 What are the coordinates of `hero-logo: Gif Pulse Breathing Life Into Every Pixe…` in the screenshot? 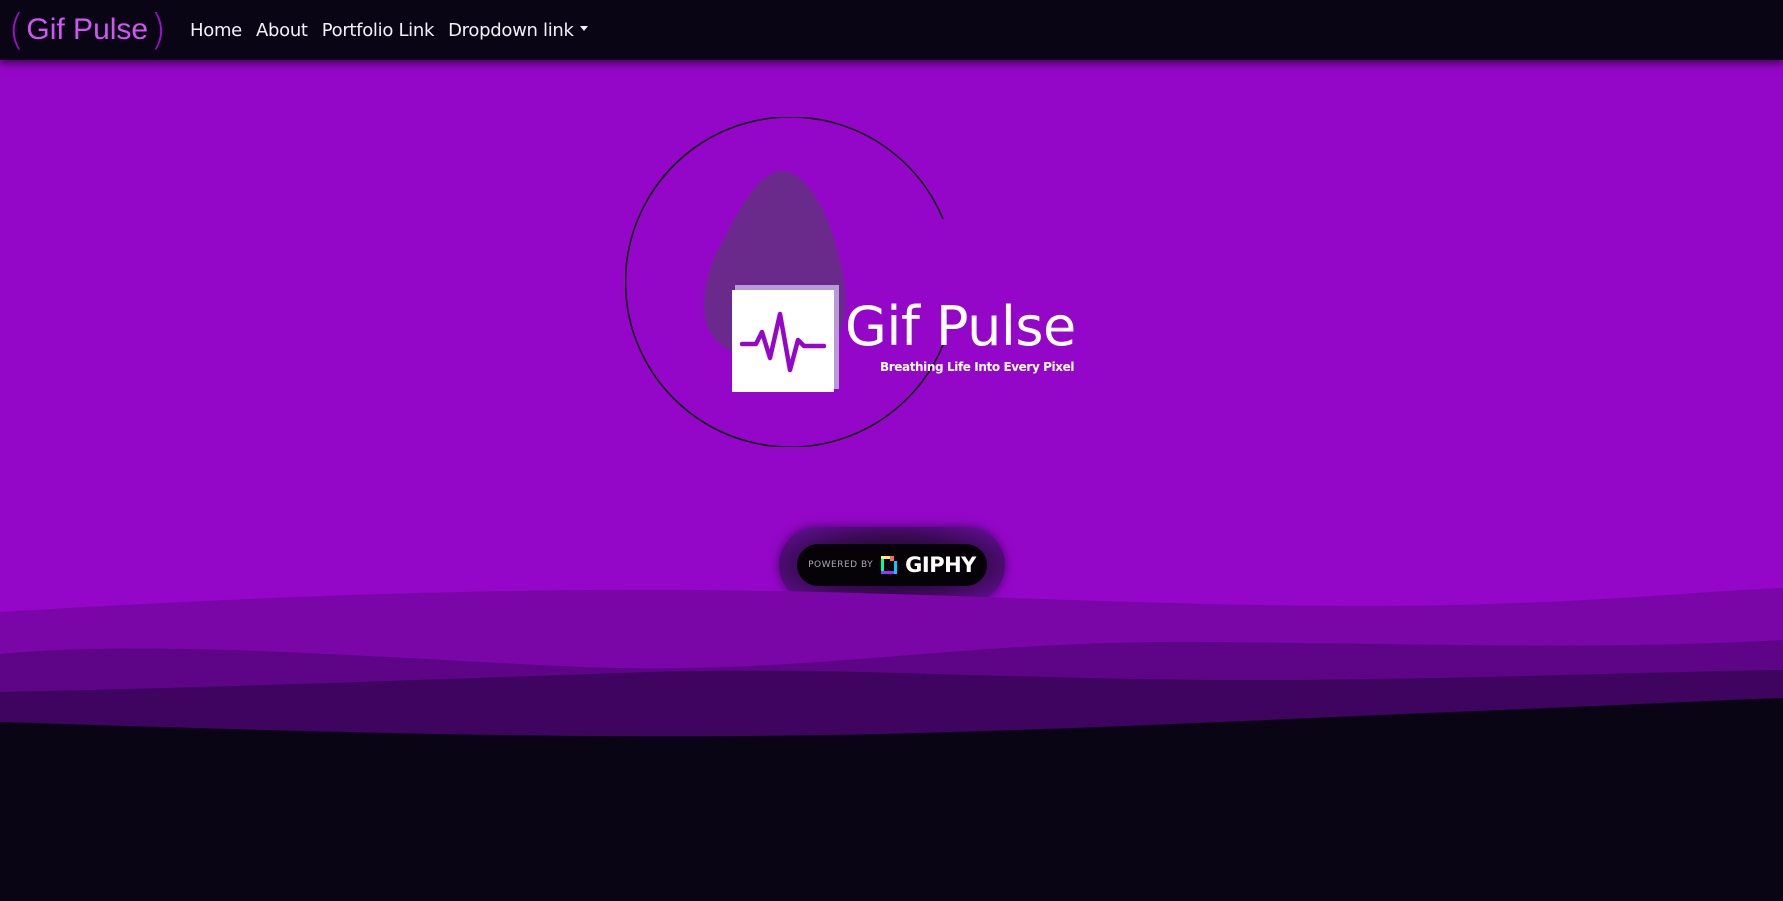 It's located at (855, 287).